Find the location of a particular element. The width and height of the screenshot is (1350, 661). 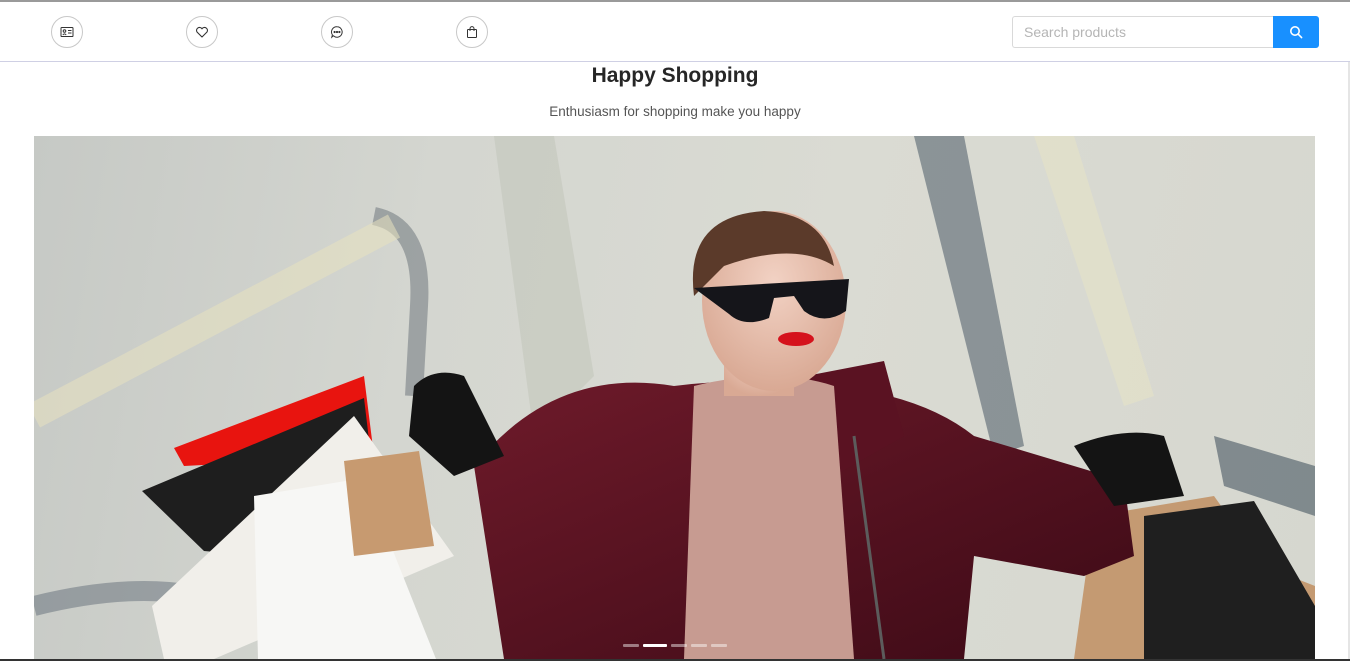

search-input is located at coordinates (1142, 32).